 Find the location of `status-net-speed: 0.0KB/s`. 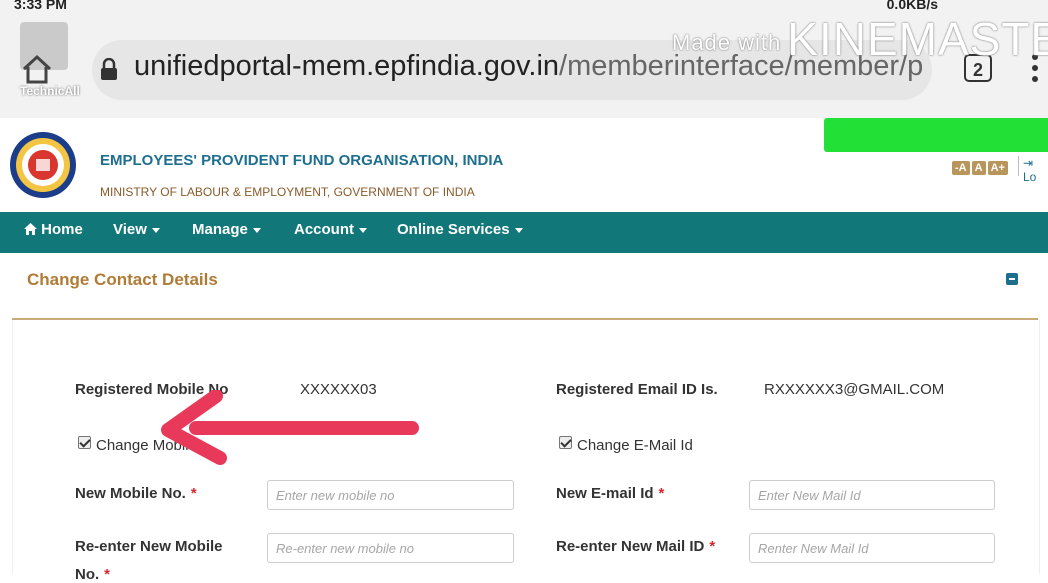

status-net-speed: 0.0KB/s is located at coordinates (912, 6).